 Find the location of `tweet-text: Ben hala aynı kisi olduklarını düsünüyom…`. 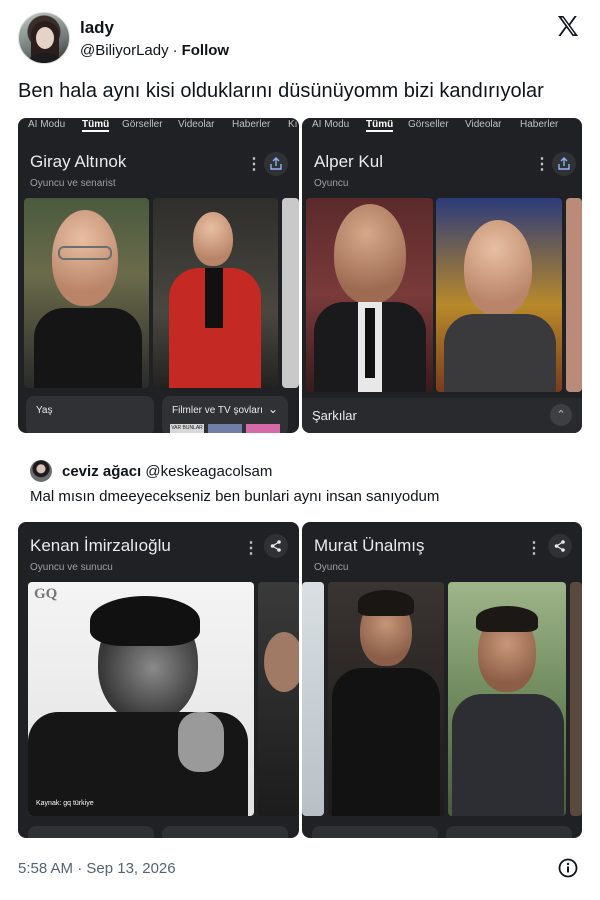

tweet-text: Ben hala aynı kisi olduklarını düsünüyom… is located at coordinates (281, 91).